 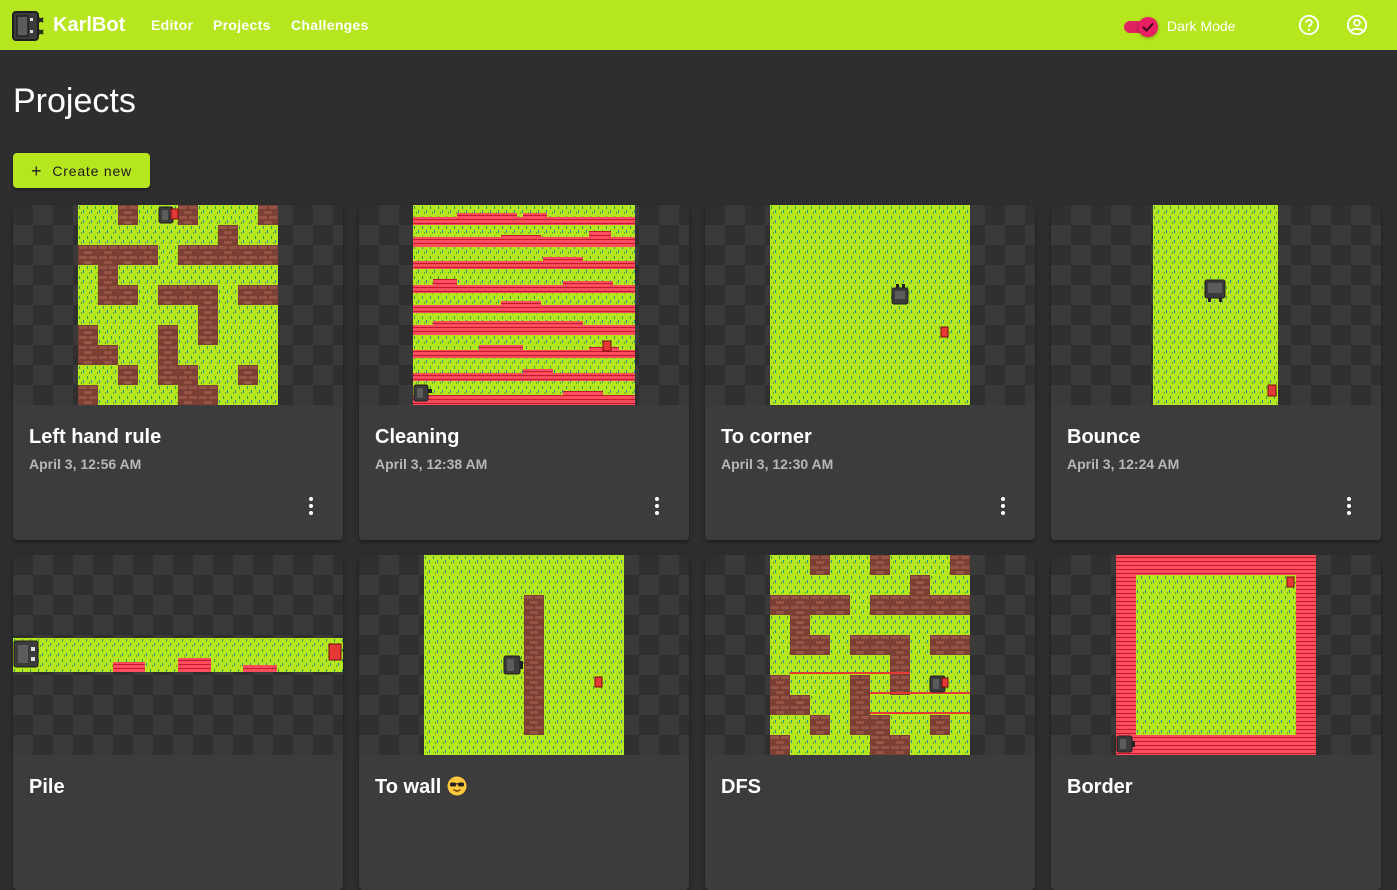 What do you see at coordinates (92, 170) in the screenshot?
I see `create-new-label: Create new` at bounding box center [92, 170].